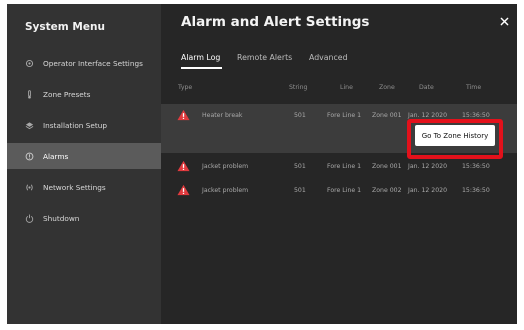 The height and width of the screenshot is (330, 524). Describe the element at coordinates (67, 94) in the screenshot. I see `sidebar-item-label: Zone Presets` at that location.